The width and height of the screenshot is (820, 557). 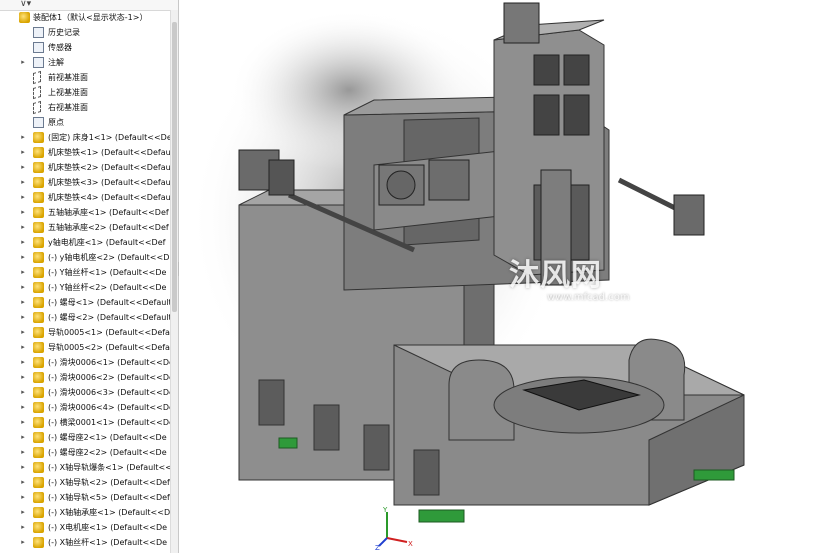 What do you see at coordinates (107, 437) in the screenshot?
I see `tree-item-label: (-) 螺母座2<1> (Default<<De` at bounding box center [107, 437].